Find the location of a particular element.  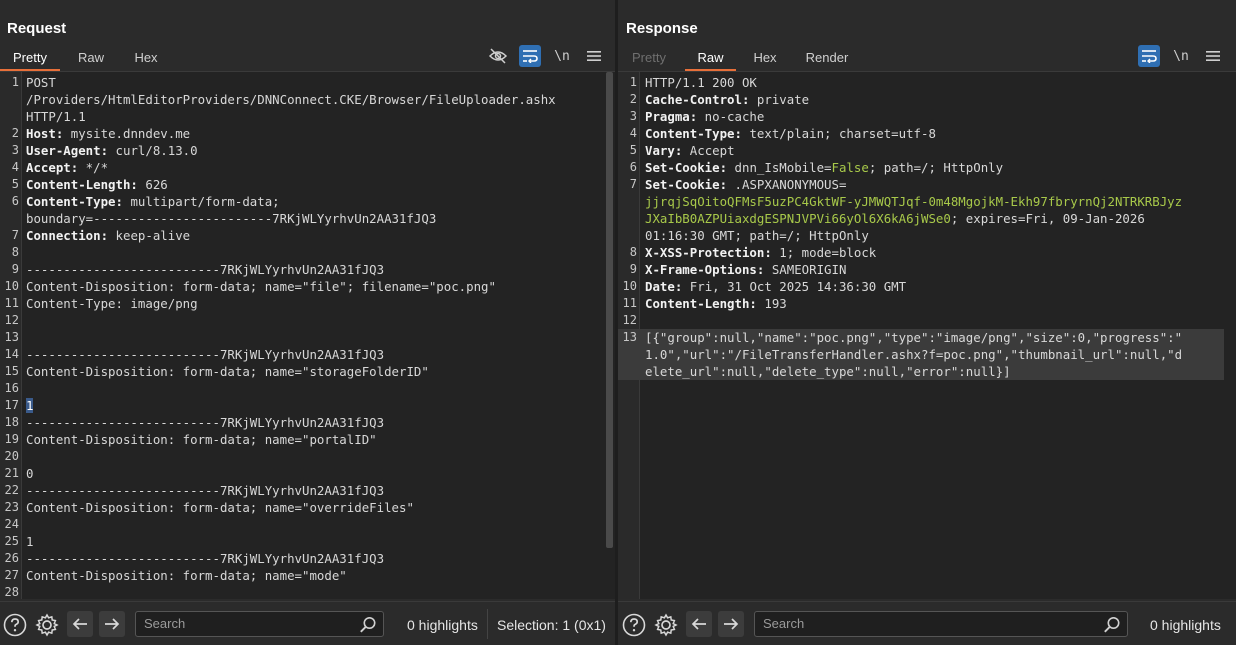

code-token: Date: is located at coordinates (664, 286).